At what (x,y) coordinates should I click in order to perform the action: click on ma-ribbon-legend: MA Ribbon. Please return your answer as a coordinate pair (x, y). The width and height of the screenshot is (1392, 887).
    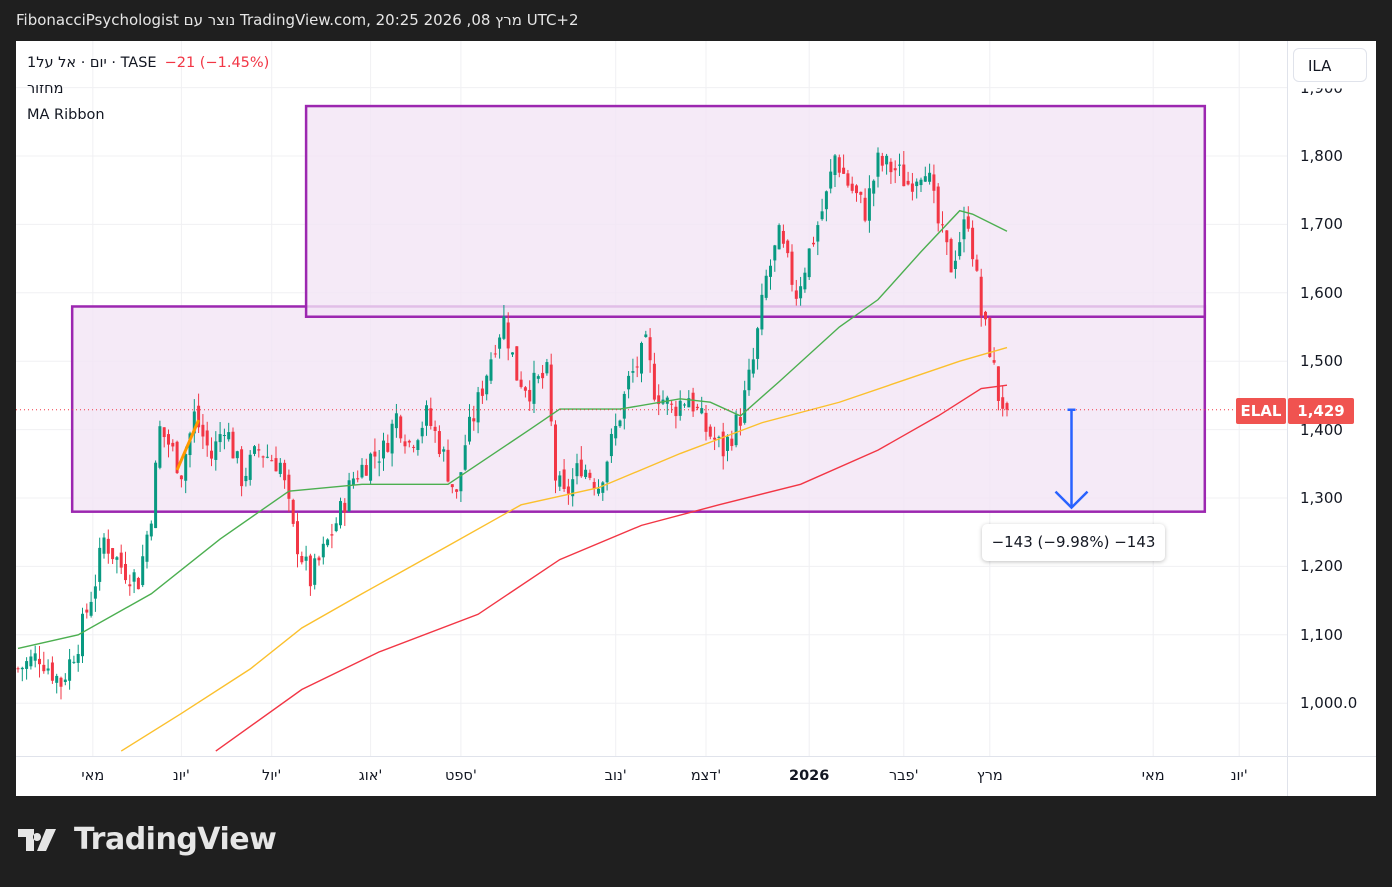
    Looking at the image, I should click on (66, 115).